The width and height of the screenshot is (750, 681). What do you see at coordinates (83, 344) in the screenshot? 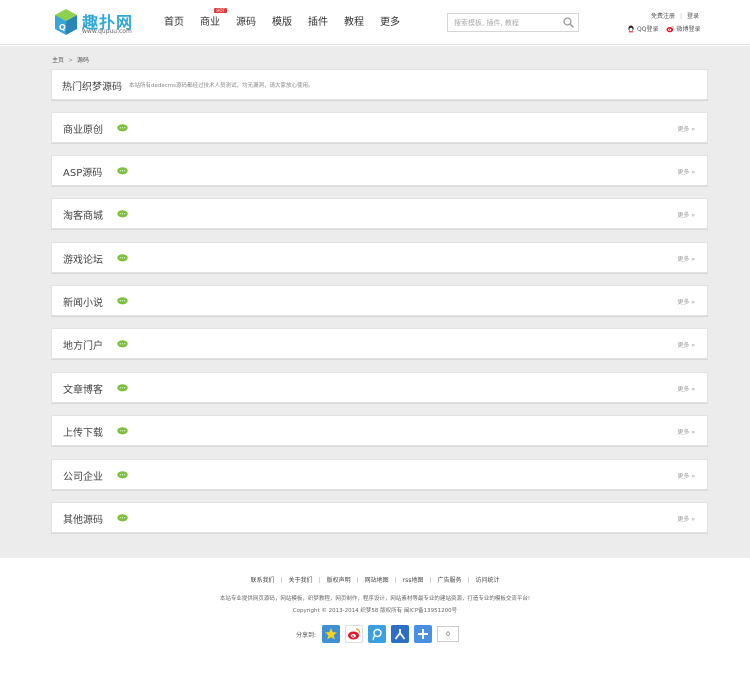
I see `category-title: 地方门户` at bounding box center [83, 344].